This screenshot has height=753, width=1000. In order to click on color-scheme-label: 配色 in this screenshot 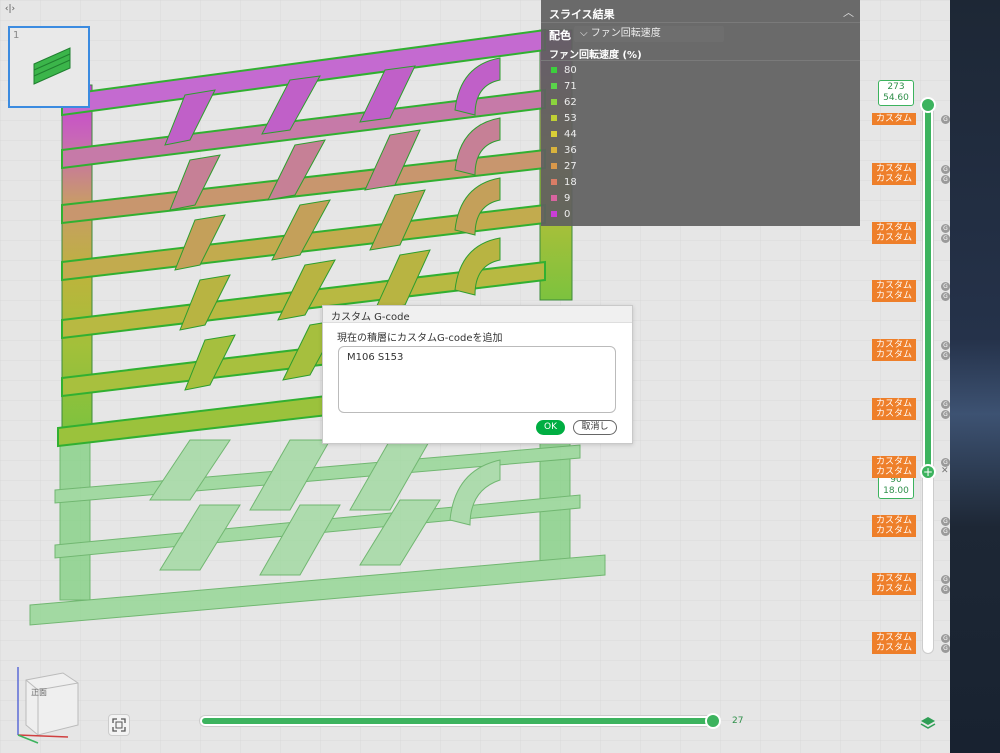, I will do `click(560, 35)`.